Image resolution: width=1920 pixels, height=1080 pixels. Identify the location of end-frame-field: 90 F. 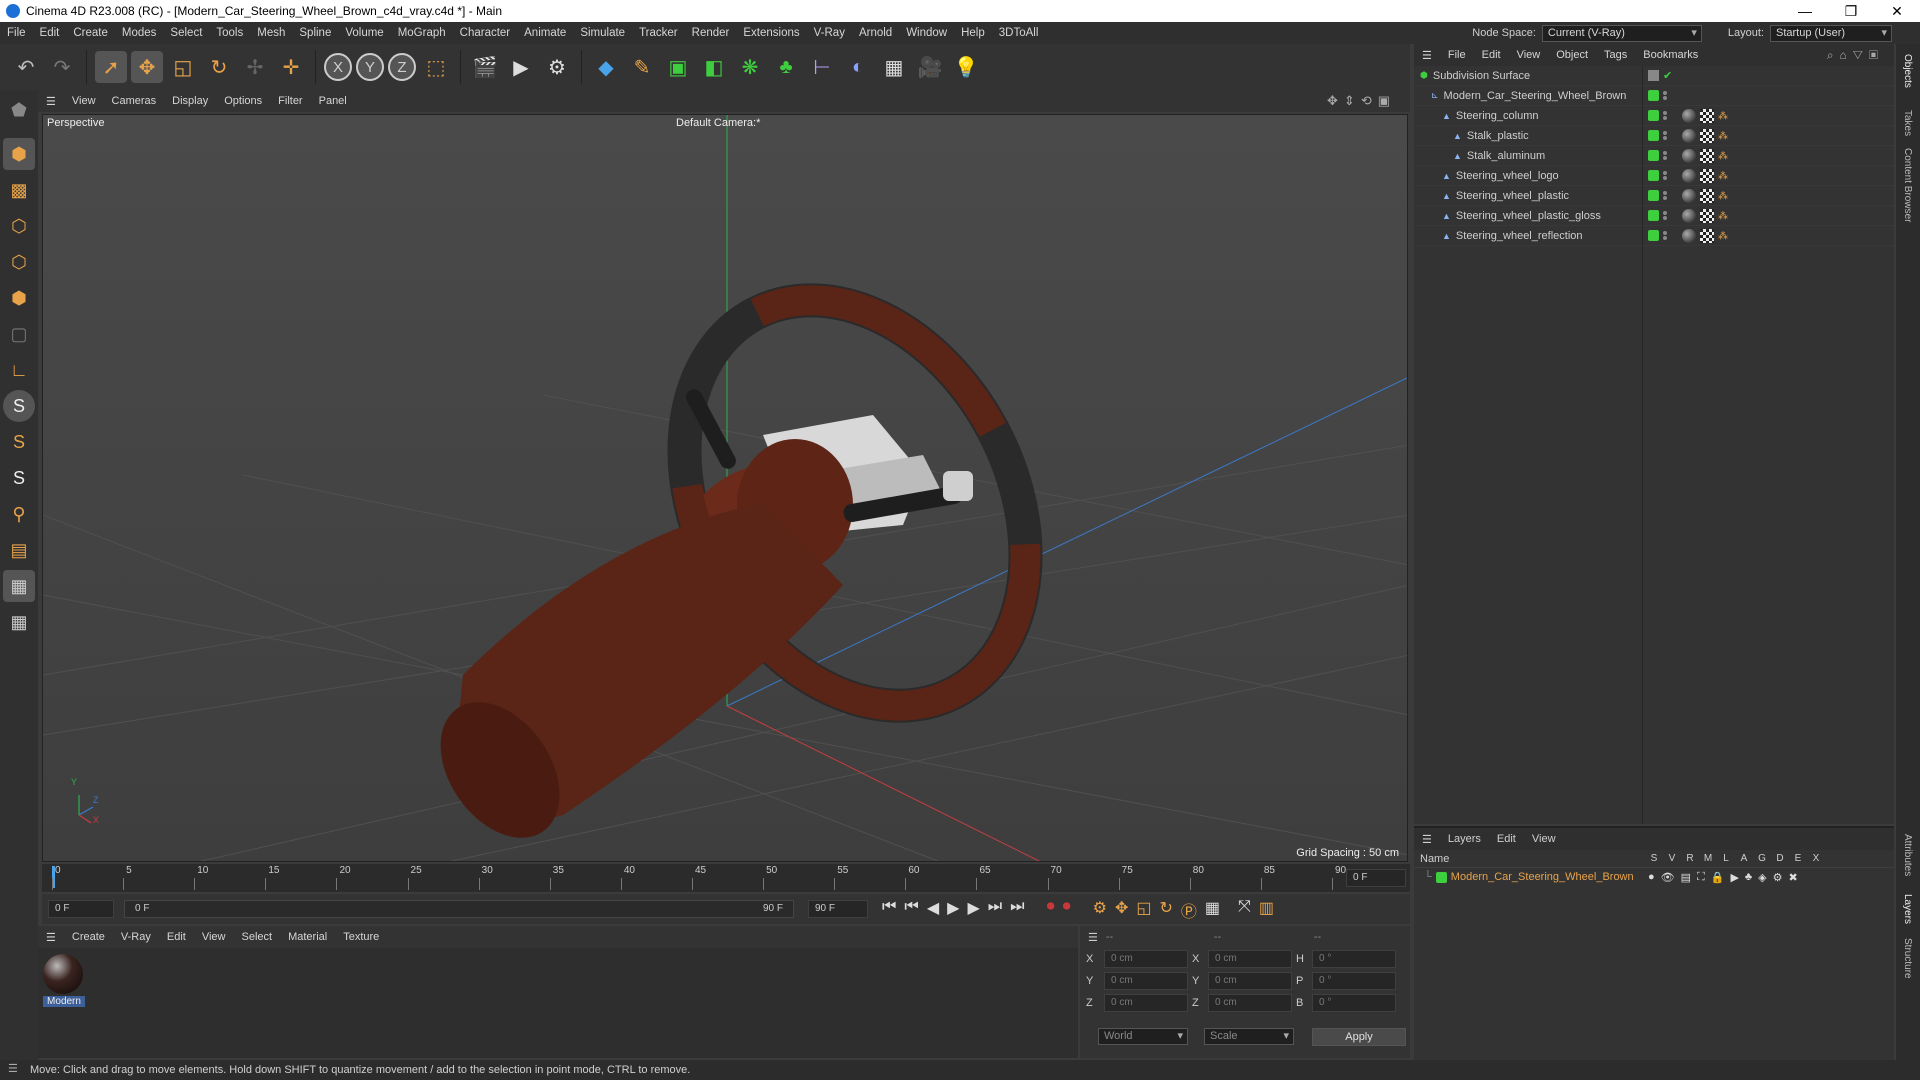
(838, 909).